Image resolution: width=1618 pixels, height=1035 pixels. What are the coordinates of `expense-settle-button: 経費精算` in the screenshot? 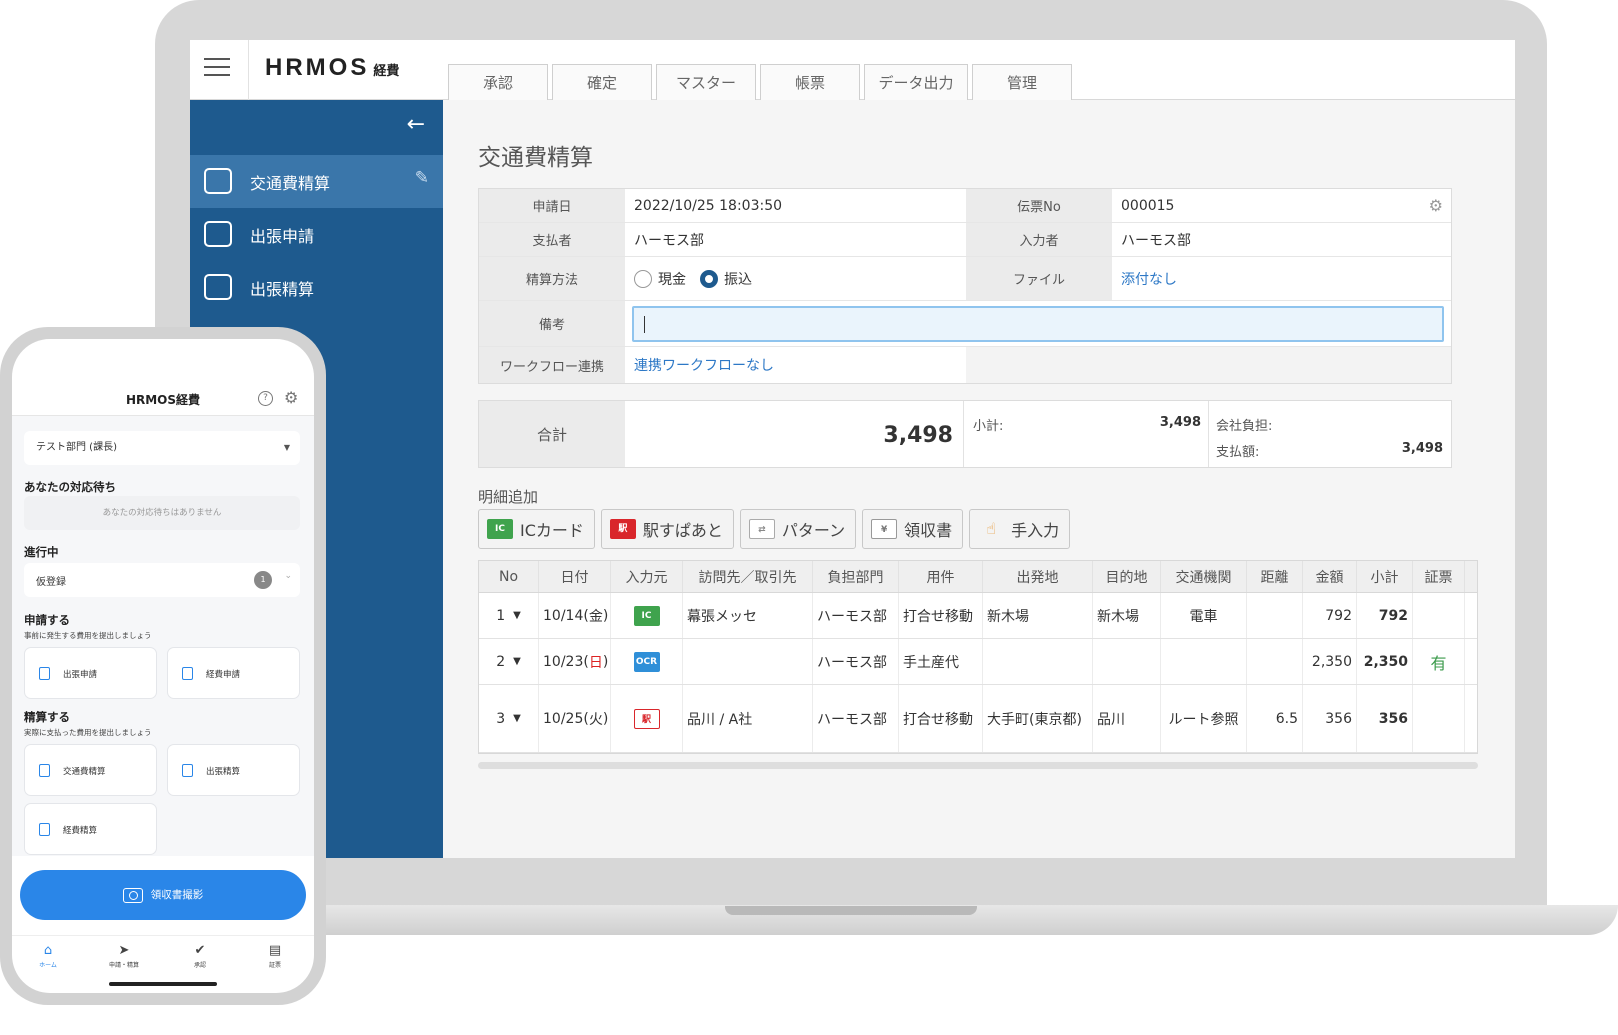 It's located at (90, 829).